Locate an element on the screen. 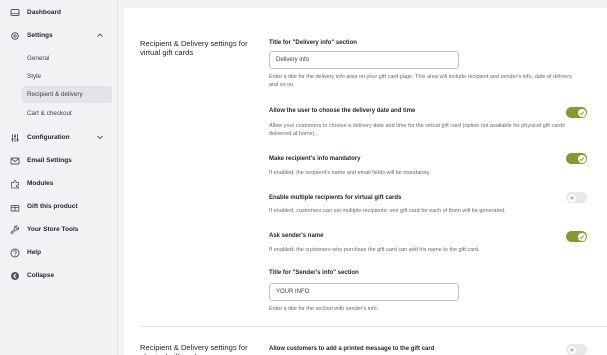 This screenshot has height=355, width=607. sidebar-item-dashboard: Dashboard is located at coordinates (58, 12).